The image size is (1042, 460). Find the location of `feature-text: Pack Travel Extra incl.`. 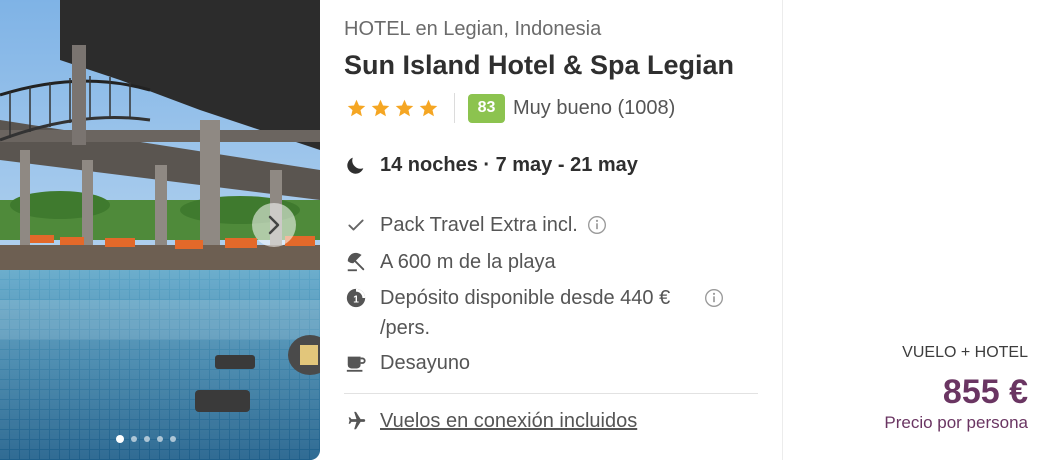

feature-text: Pack Travel Extra incl. is located at coordinates (479, 225).